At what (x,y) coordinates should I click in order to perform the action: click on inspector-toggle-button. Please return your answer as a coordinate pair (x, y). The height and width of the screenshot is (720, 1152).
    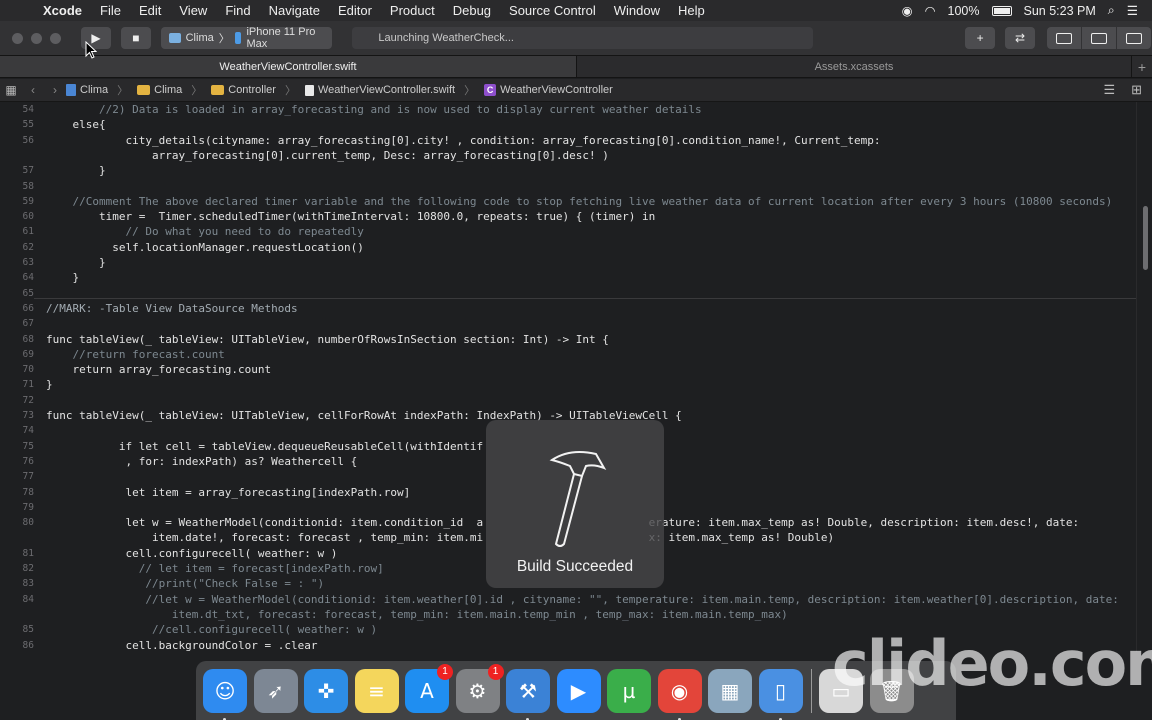
    Looking at the image, I should click on (1134, 38).